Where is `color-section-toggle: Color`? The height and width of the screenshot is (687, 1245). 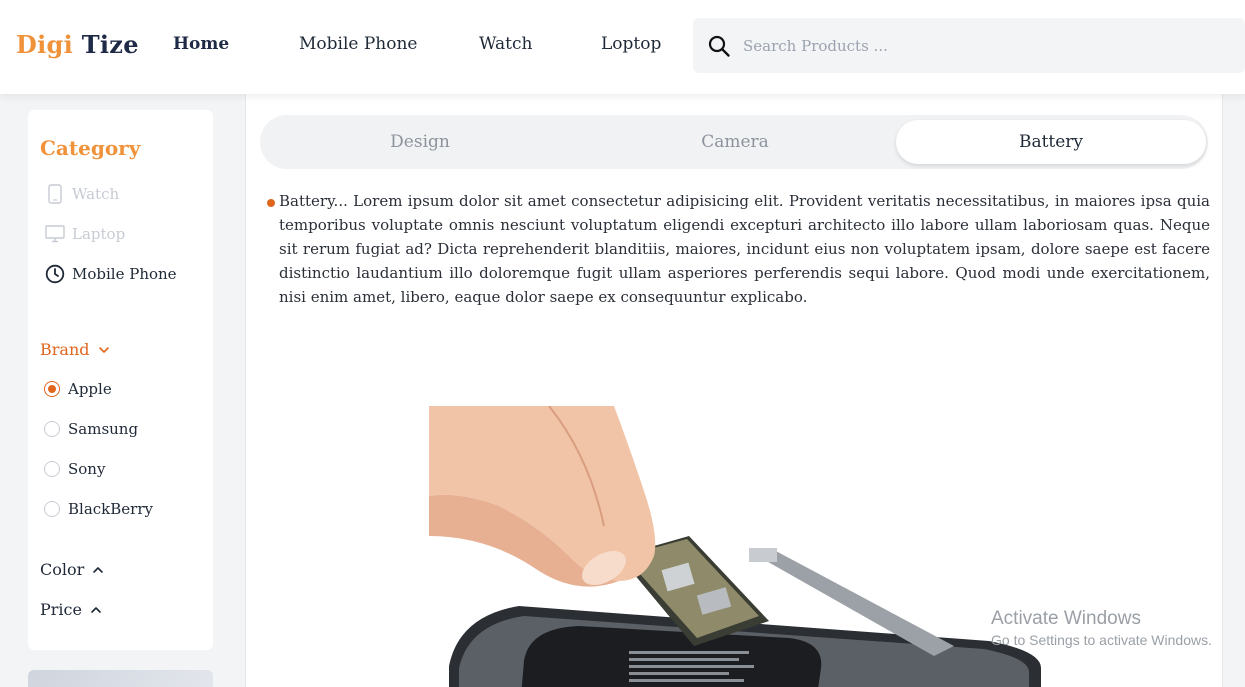
color-section-toggle: Color is located at coordinates (72, 569).